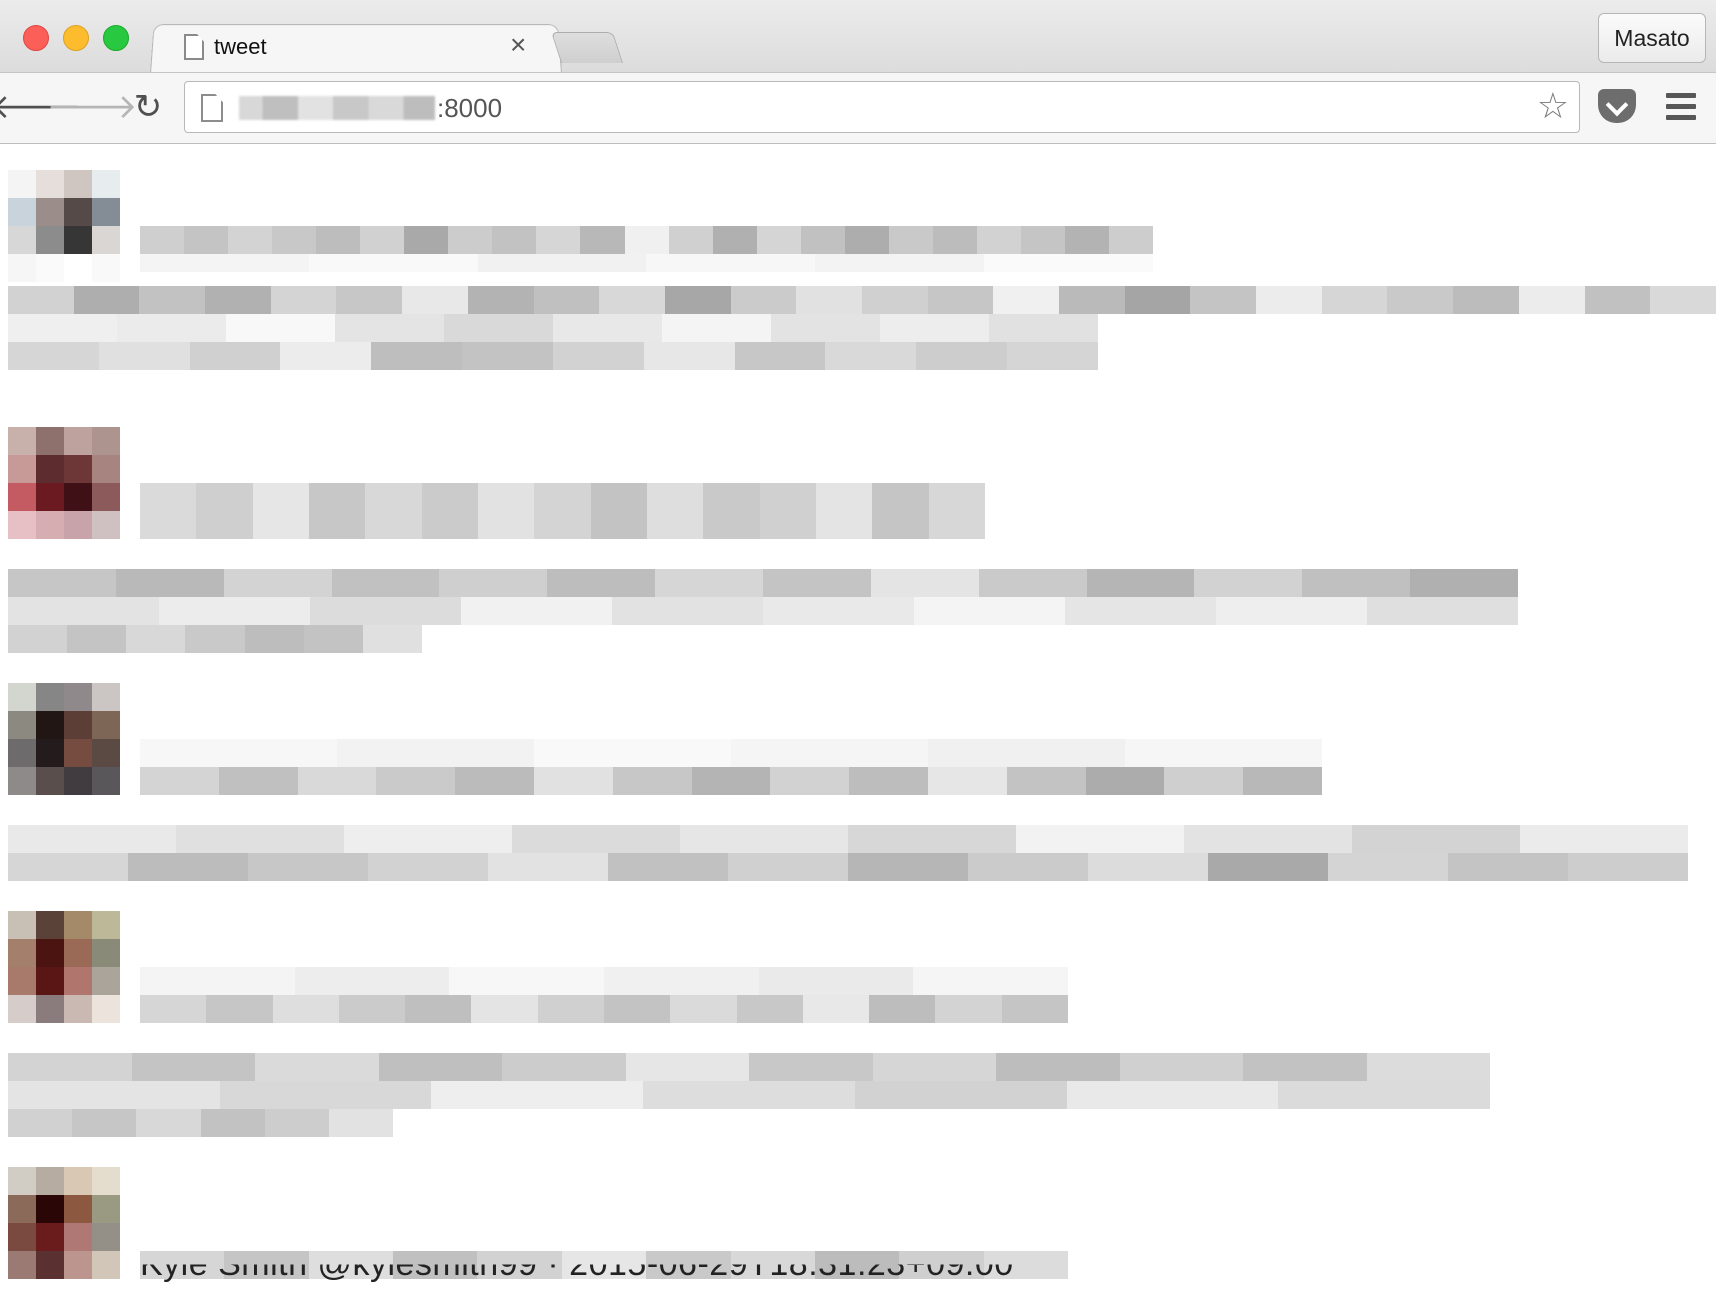 The image size is (1716, 1310). What do you see at coordinates (470, 108) in the screenshot?
I see `url-port: :8000` at bounding box center [470, 108].